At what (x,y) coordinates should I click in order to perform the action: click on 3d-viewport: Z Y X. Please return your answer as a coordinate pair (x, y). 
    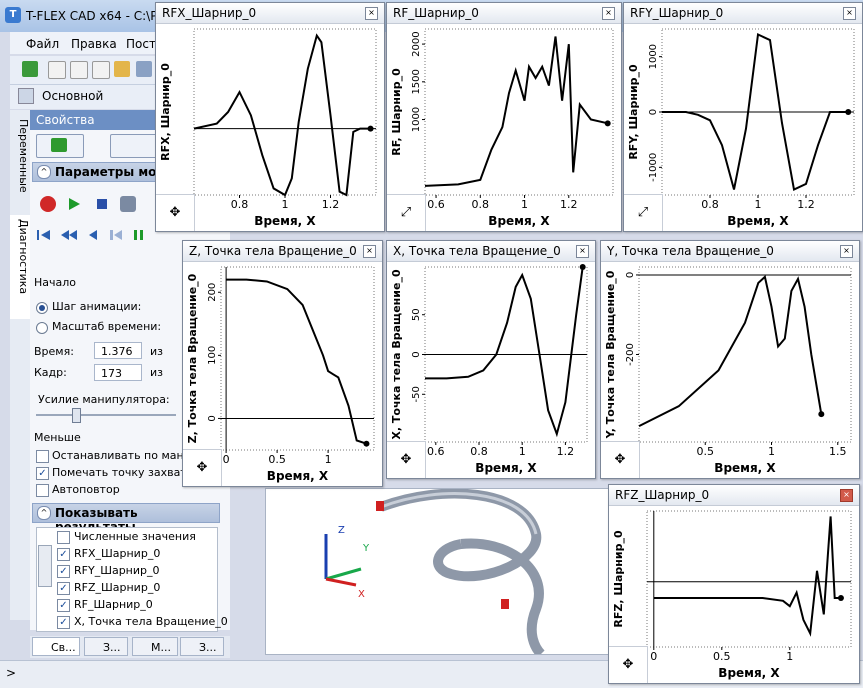
    Looking at the image, I should click on (438, 573).